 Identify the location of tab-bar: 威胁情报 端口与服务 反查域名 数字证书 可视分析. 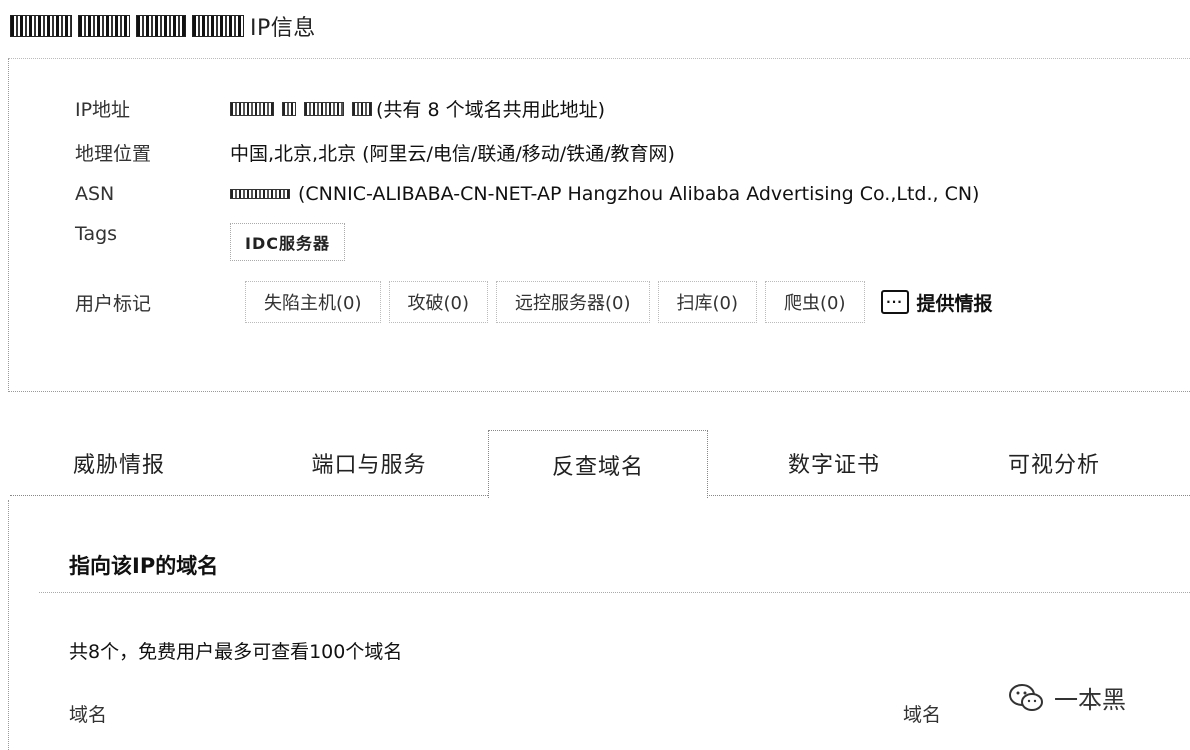
(600, 464).